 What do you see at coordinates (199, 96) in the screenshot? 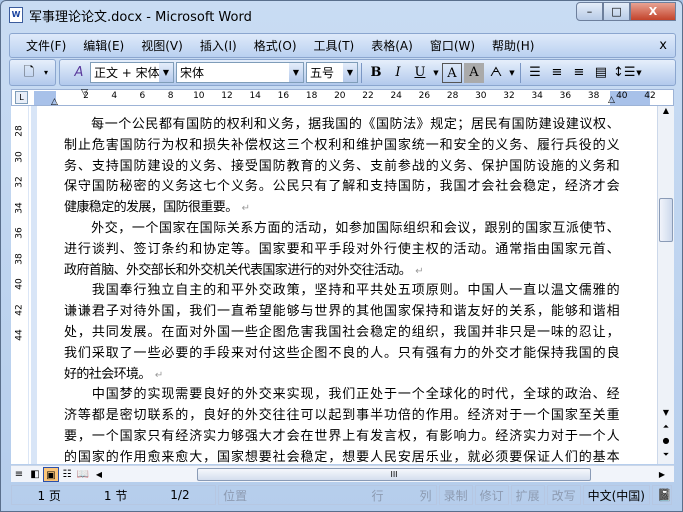
I see `ruler-number: 10` at bounding box center [199, 96].